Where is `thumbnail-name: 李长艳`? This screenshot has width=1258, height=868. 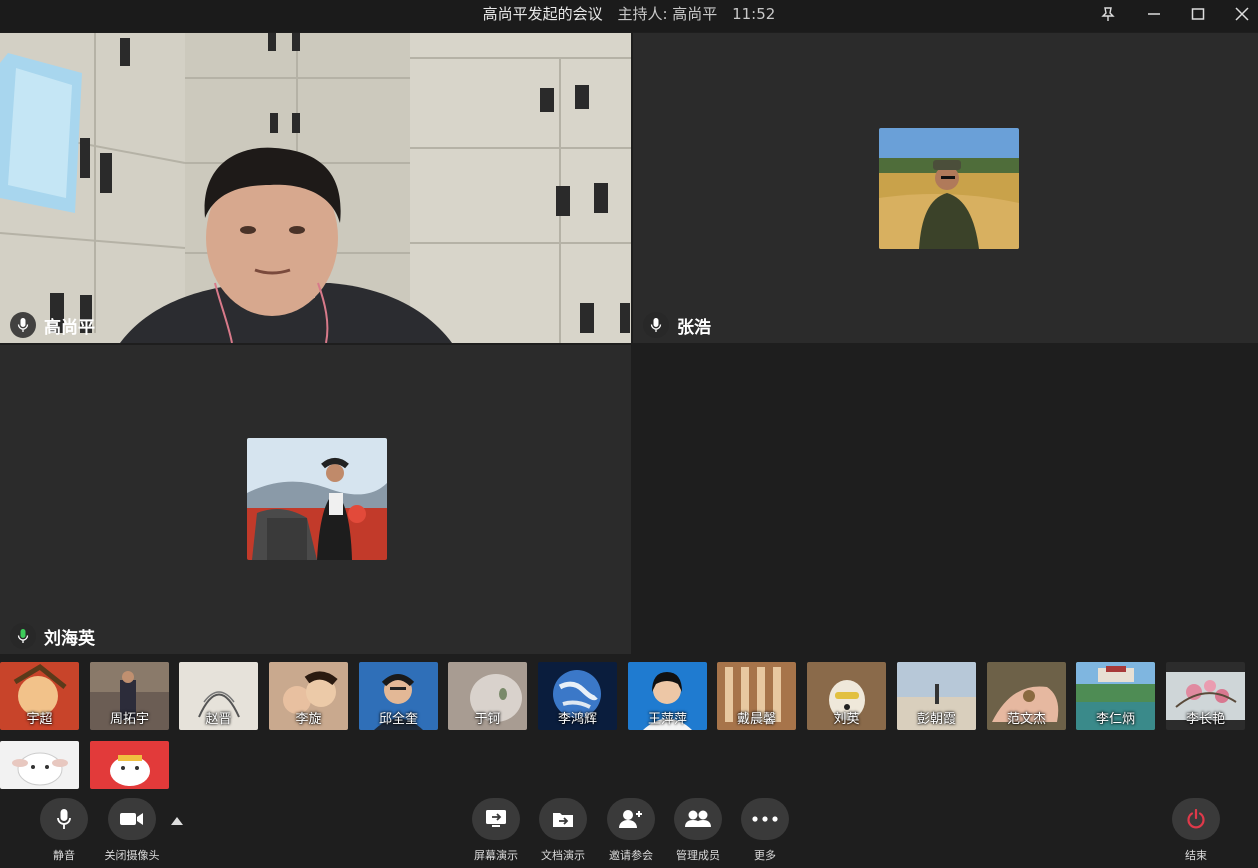
thumbnail-name: 李长艳 is located at coordinates (1205, 719).